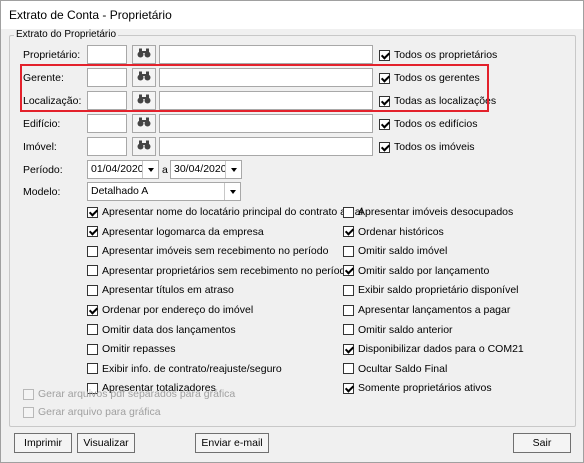 This screenshot has width=584, height=463. I want to click on periodo-start-value: 01/04/2020, so click(117, 169).